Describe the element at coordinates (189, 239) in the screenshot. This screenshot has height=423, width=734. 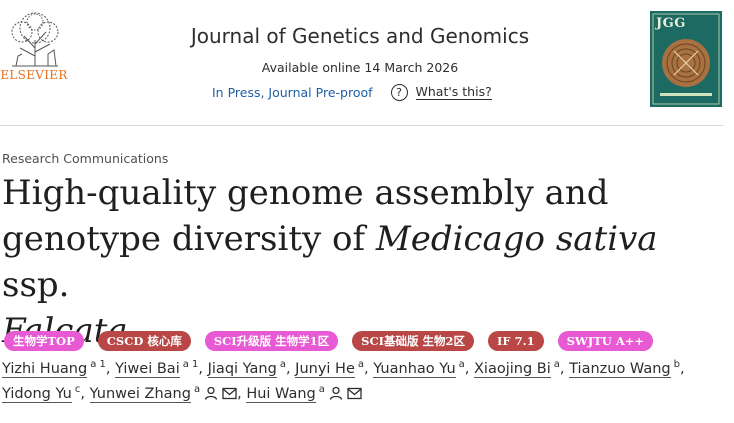
I see `title-line-2a: genotype diversity of` at that location.